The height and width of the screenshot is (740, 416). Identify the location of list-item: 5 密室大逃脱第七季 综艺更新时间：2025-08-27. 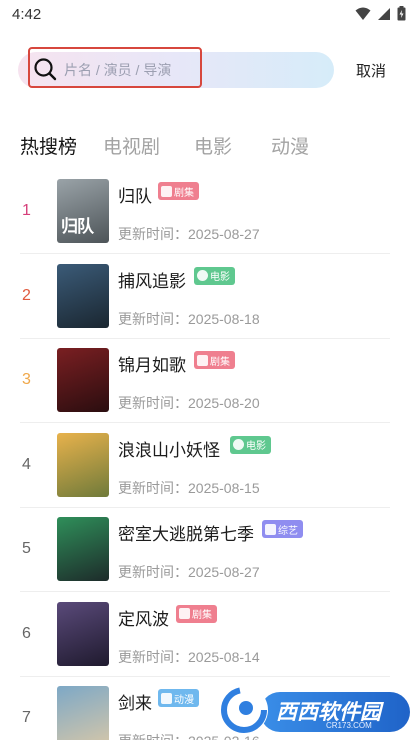
(208, 550).